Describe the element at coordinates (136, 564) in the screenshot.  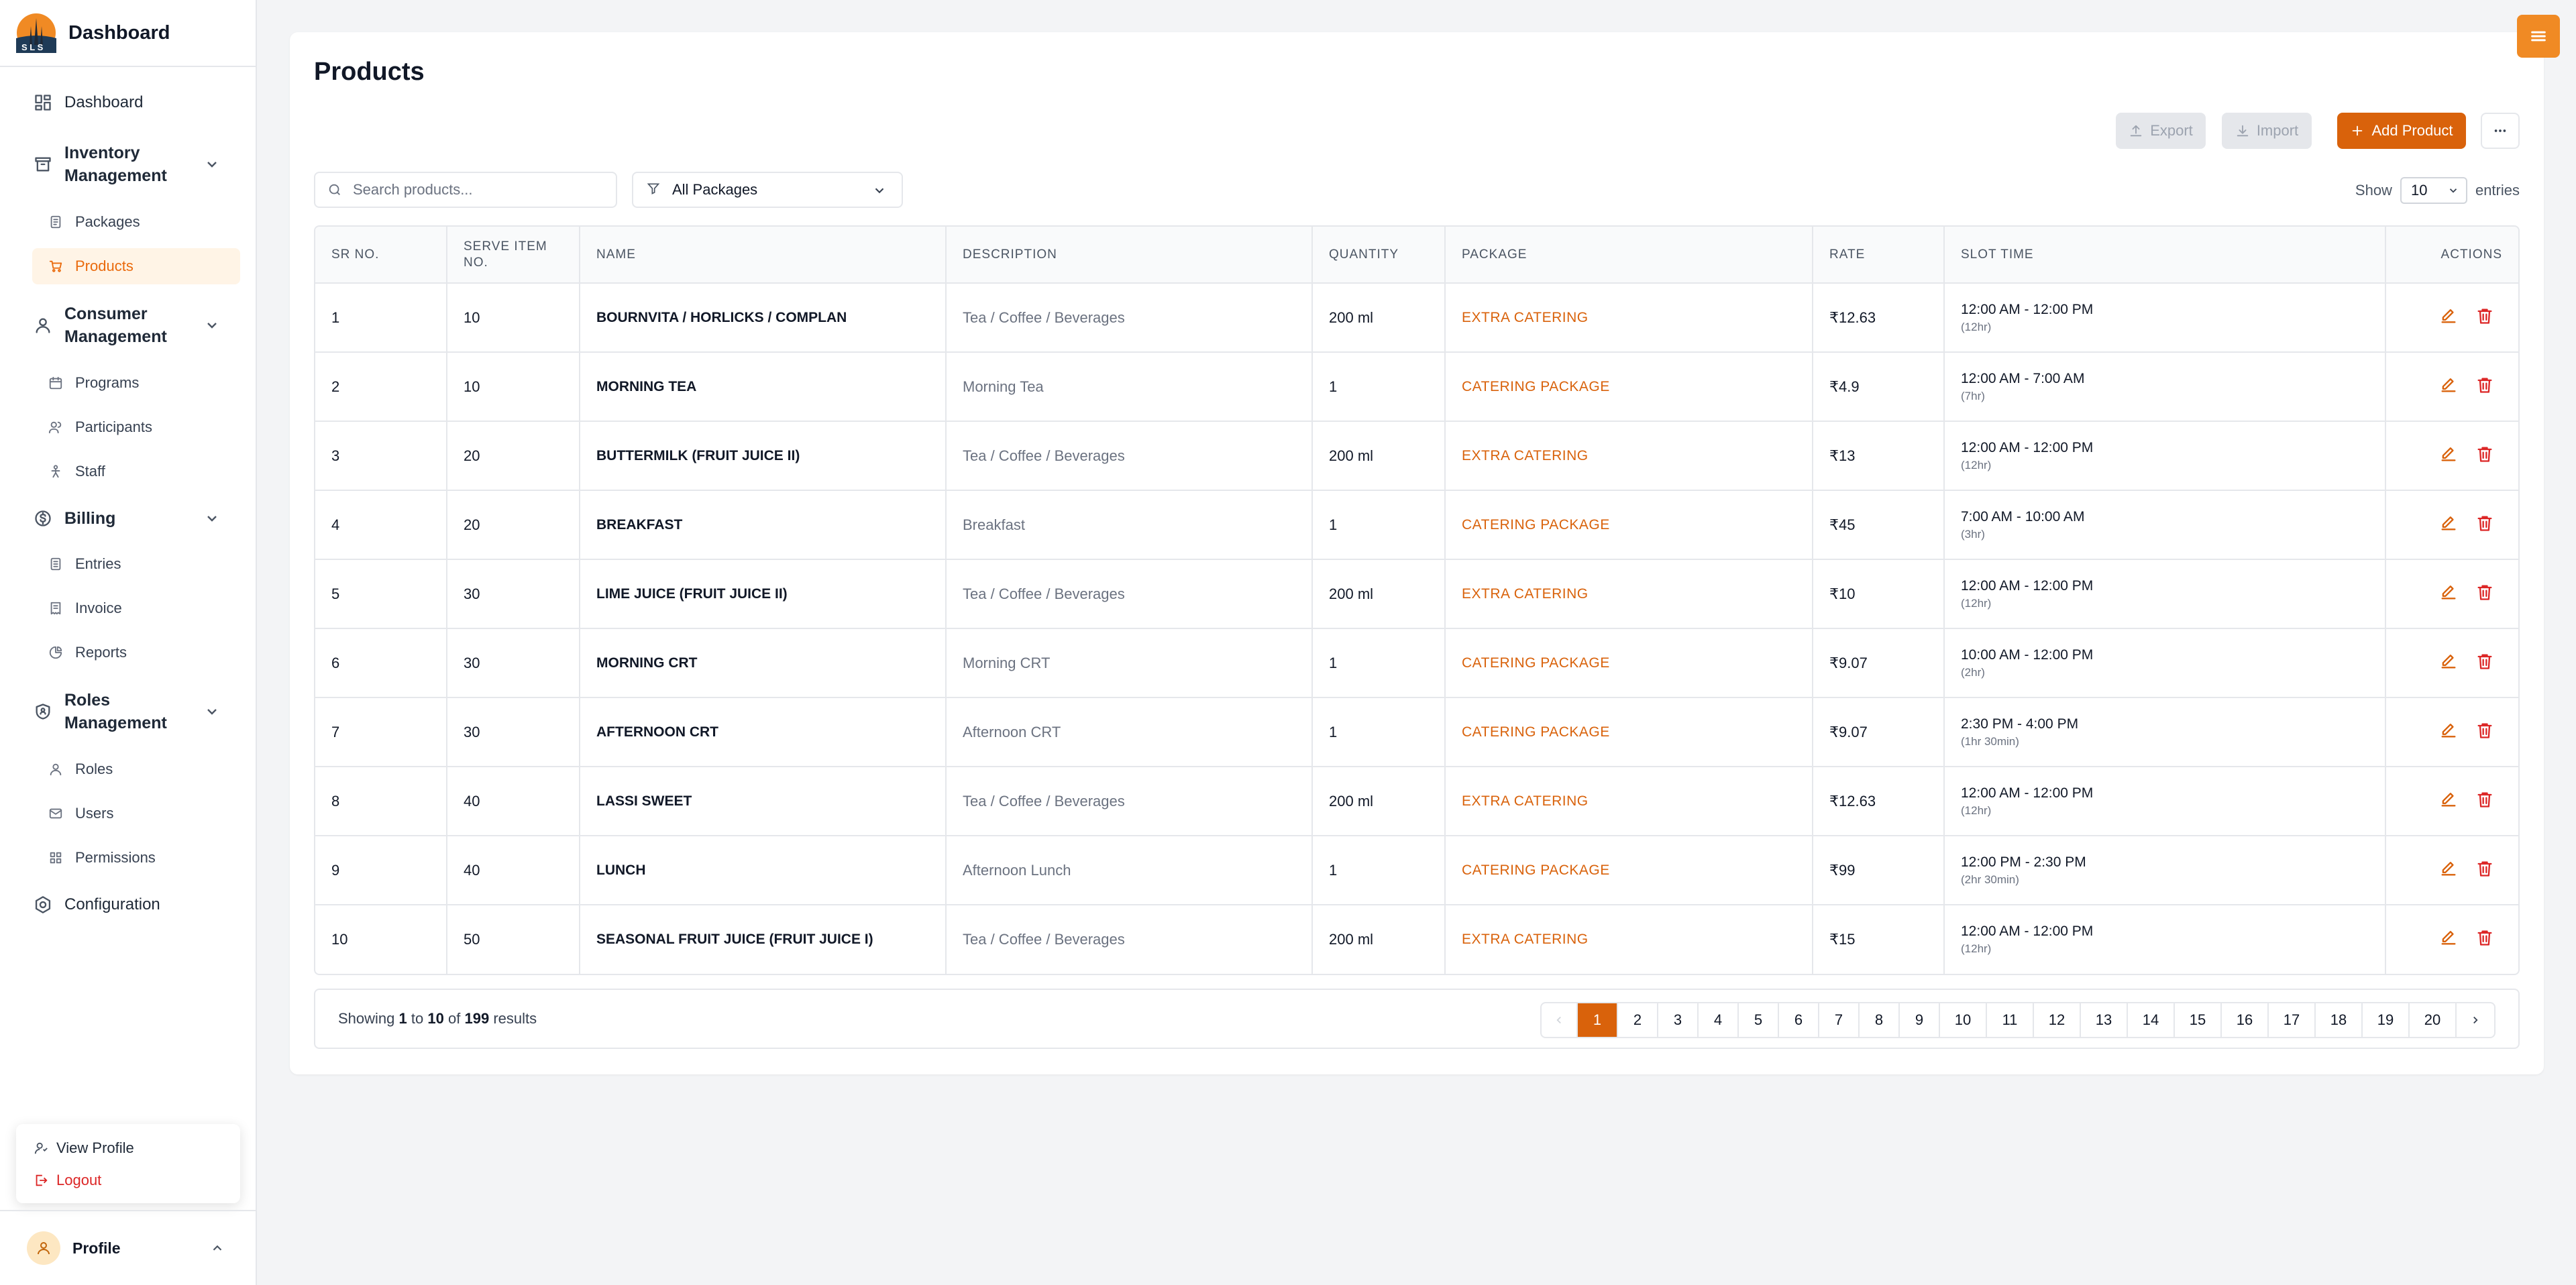
I see `sidebar-item-entries: Entries` at that location.